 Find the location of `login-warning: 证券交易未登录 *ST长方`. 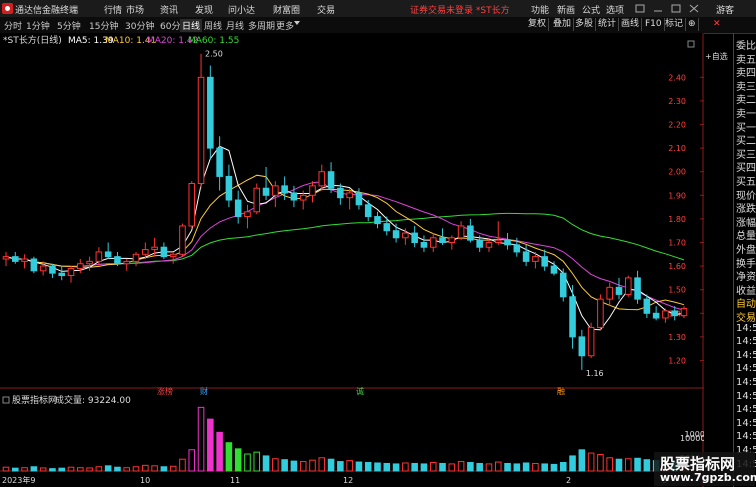

login-warning: 证券交易未登录 *ST长方 is located at coordinates (460, 9).